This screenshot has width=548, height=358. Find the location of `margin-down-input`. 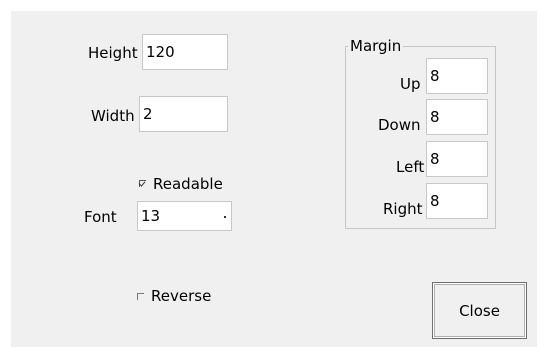

margin-down-input is located at coordinates (457, 117).